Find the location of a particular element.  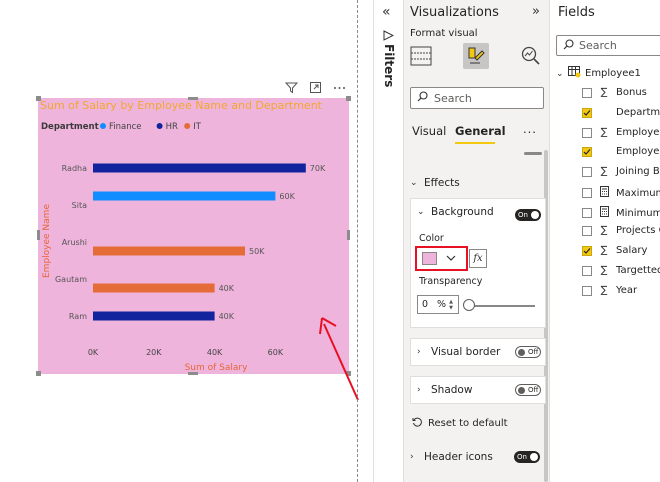

data-label-sita: 60K is located at coordinates (287, 196).